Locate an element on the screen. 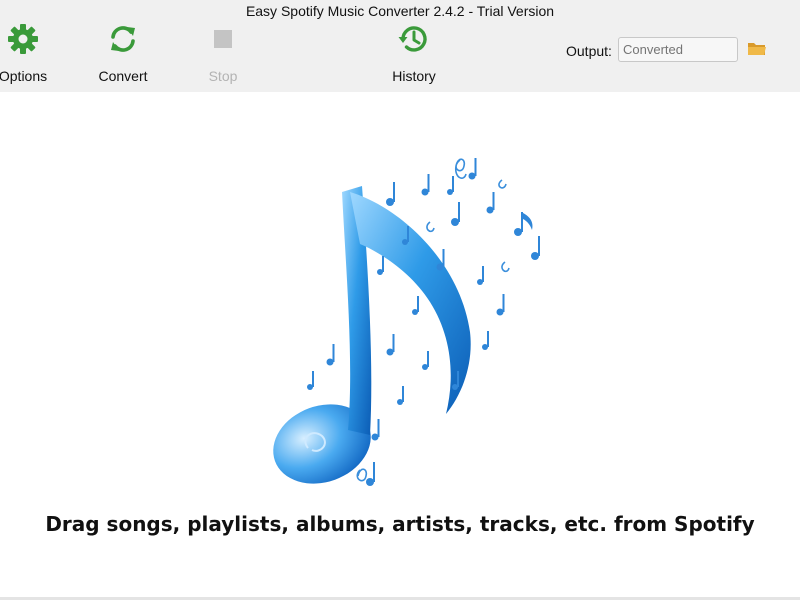  output-folder-input is located at coordinates (678, 49).